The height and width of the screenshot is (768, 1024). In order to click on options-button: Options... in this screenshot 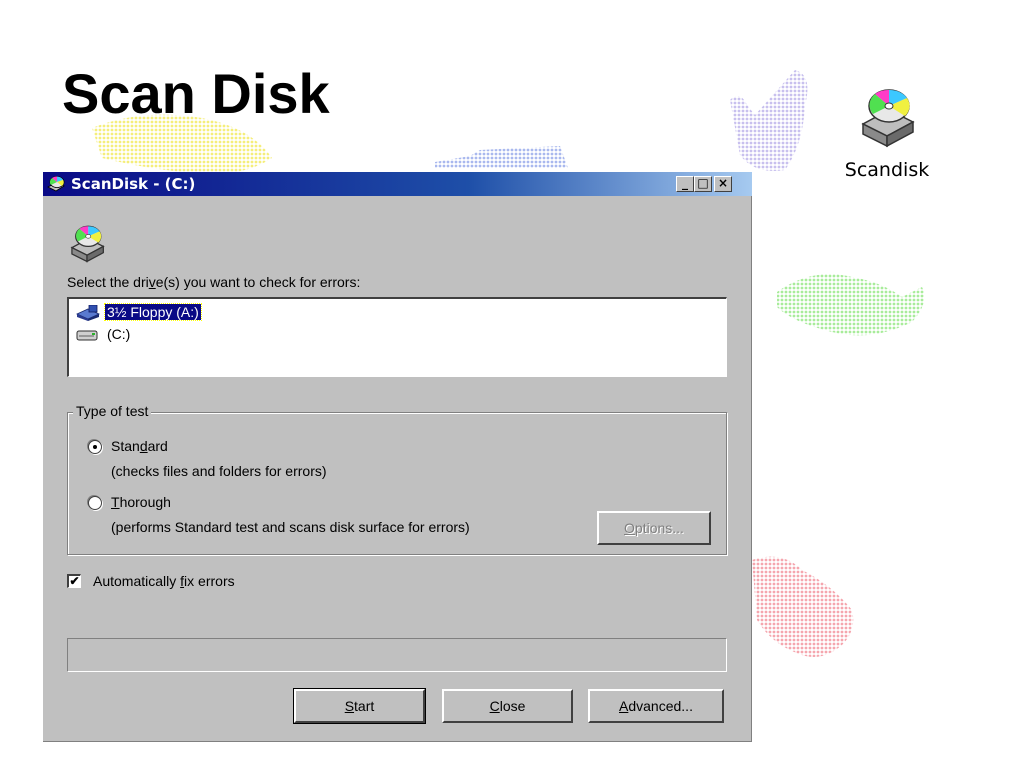, I will do `click(654, 528)`.